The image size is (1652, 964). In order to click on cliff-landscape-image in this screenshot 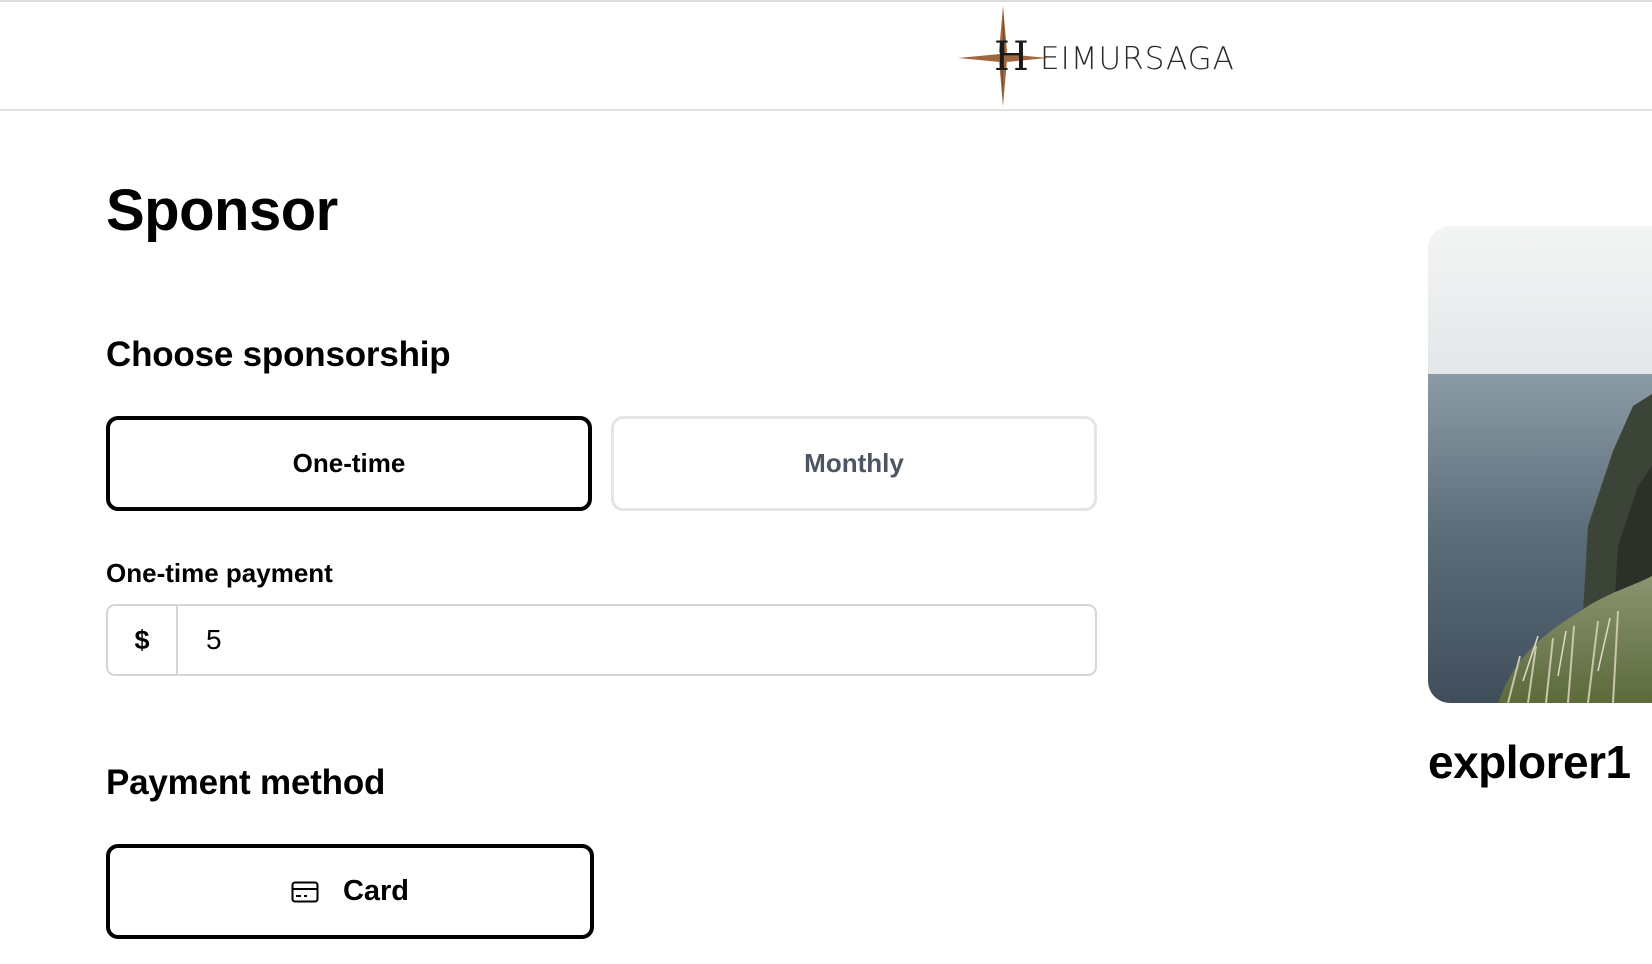, I will do `click(1540, 464)`.